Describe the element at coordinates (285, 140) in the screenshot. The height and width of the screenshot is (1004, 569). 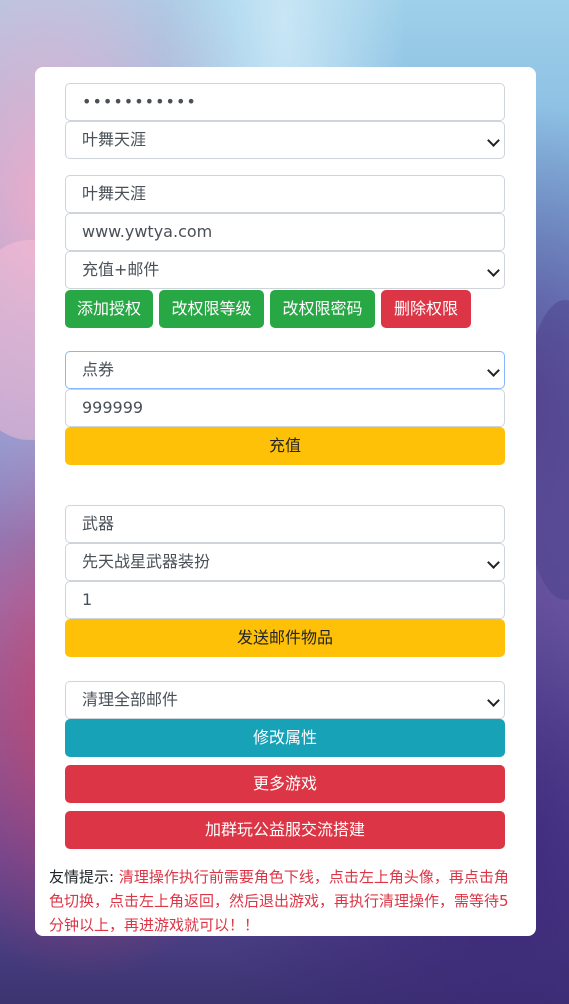
I see `server-select: 叶舞天涯` at that location.